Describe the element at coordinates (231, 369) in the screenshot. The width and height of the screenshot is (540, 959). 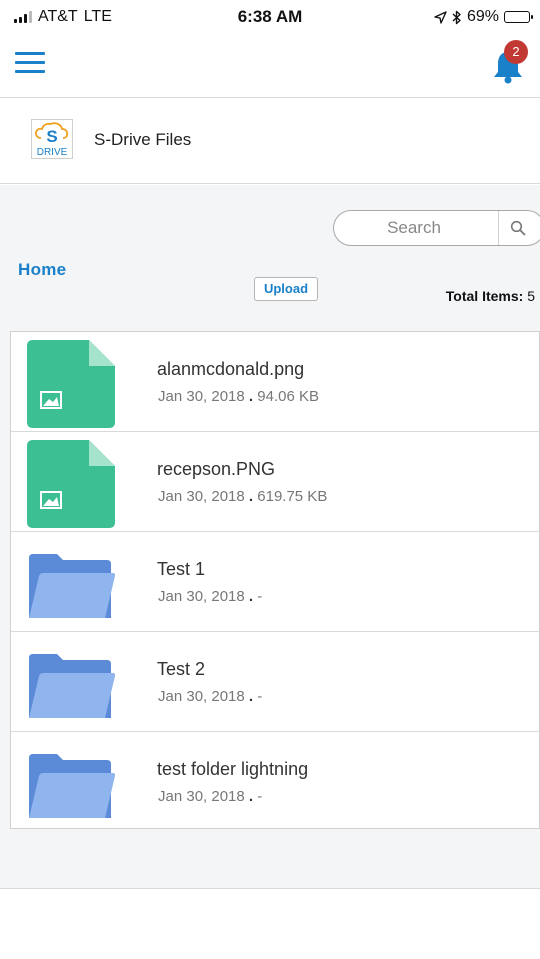
I see `file-name: alanmcdonald.png` at that location.